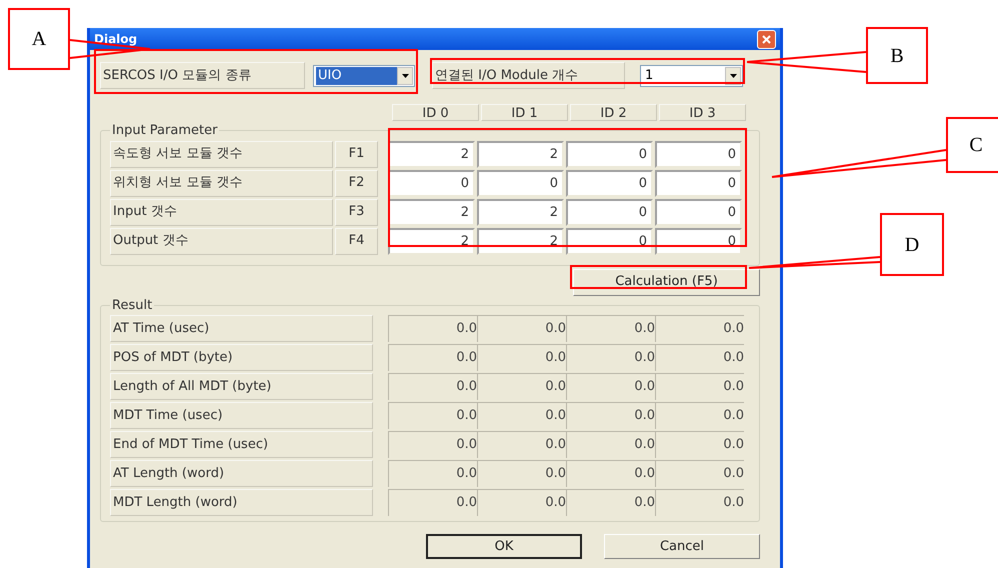  Describe the element at coordinates (364, 75) in the screenshot. I see `dropdown: UIO` at that location.